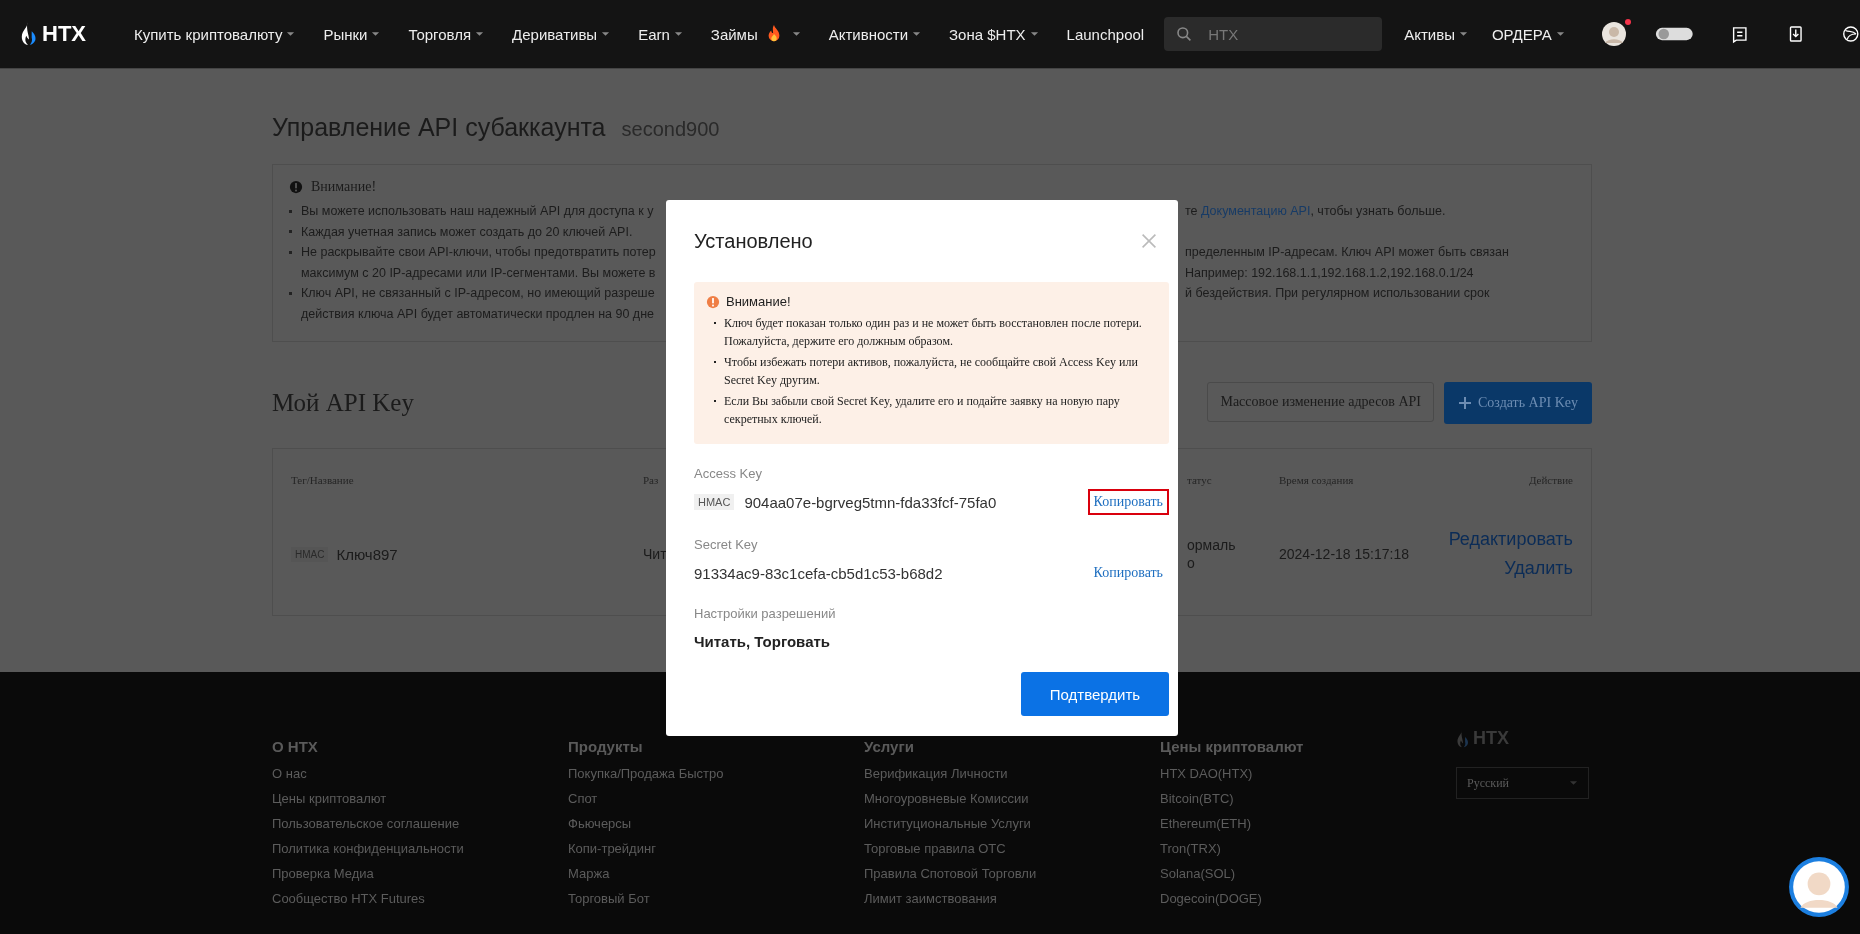  What do you see at coordinates (1315, 211) in the screenshot?
I see `notice-text: те Документацию API, чтобы узнать больше.` at bounding box center [1315, 211].